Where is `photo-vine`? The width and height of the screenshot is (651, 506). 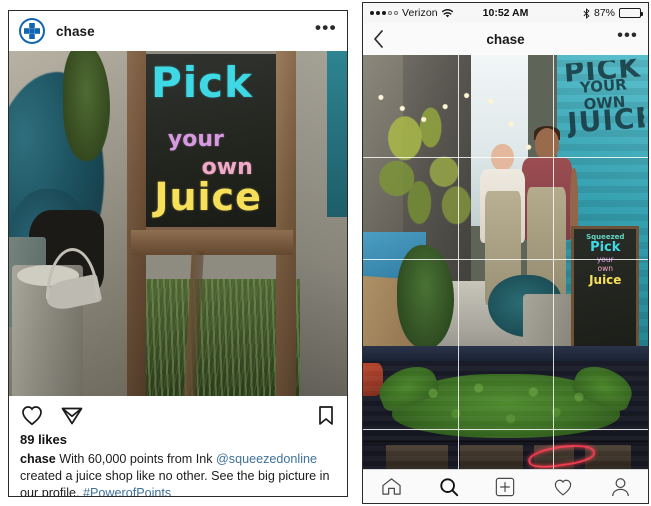 photo-vine is located at coordinates (87, 106).